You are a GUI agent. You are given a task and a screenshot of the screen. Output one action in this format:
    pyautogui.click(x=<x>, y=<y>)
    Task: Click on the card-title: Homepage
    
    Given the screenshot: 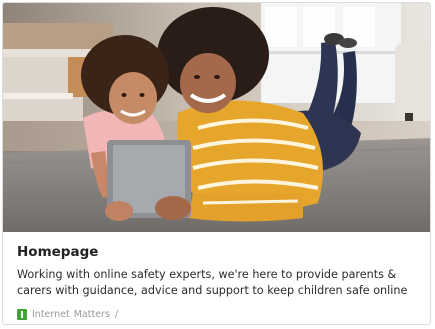 What is the action you would take?
    pyautogui.click(x=219, y=252)
    